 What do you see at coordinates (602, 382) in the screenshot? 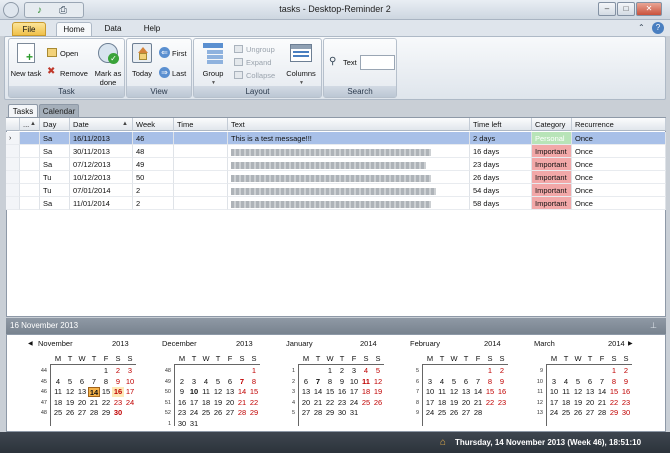
I see `calendar-day: 7` at bounding box center [602, 382].